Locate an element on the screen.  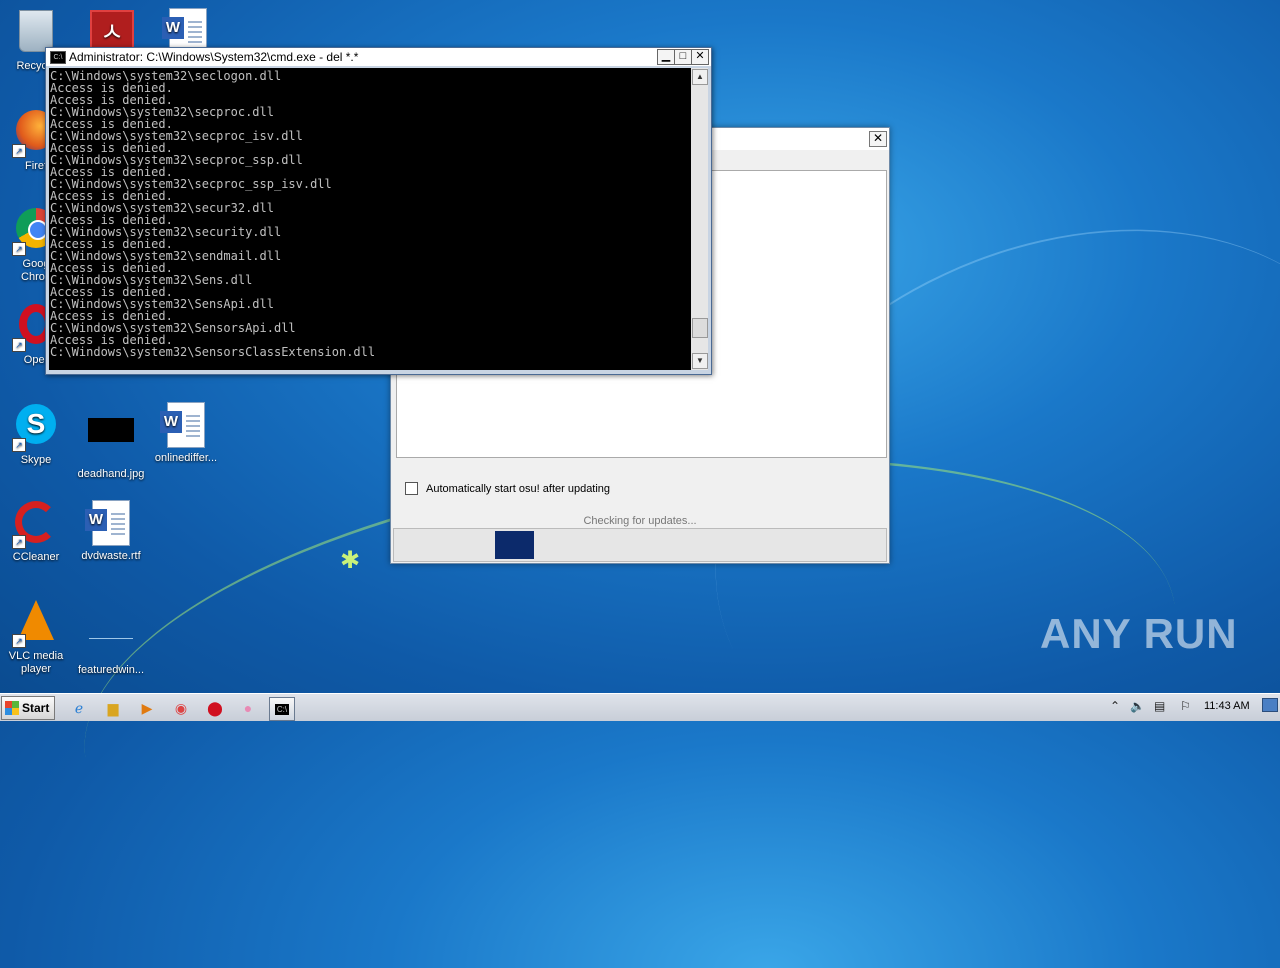
arrow-up-icon: ▲ is located at coordinates (700, 76).